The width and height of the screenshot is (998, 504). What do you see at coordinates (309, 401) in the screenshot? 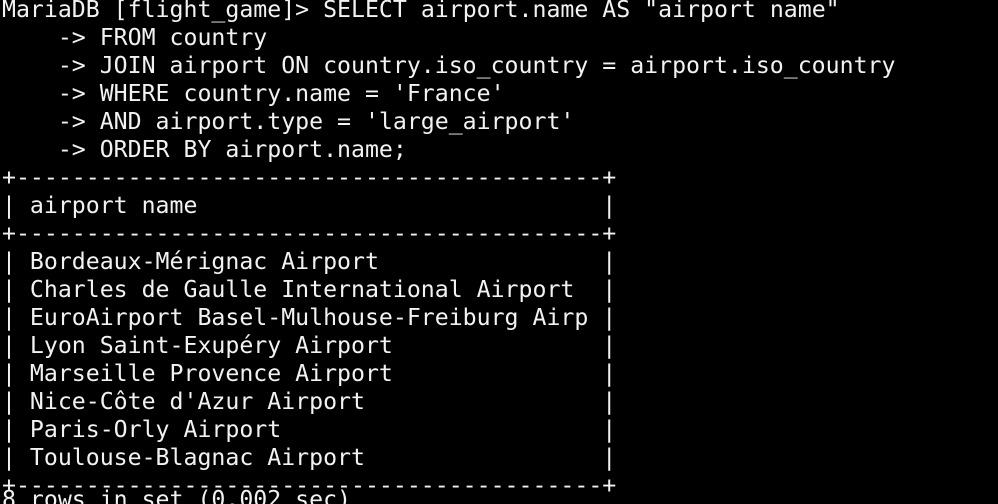
I see `table-row: | Nice-Côte d'Azur Airport |` at bounding box center [309, 401].